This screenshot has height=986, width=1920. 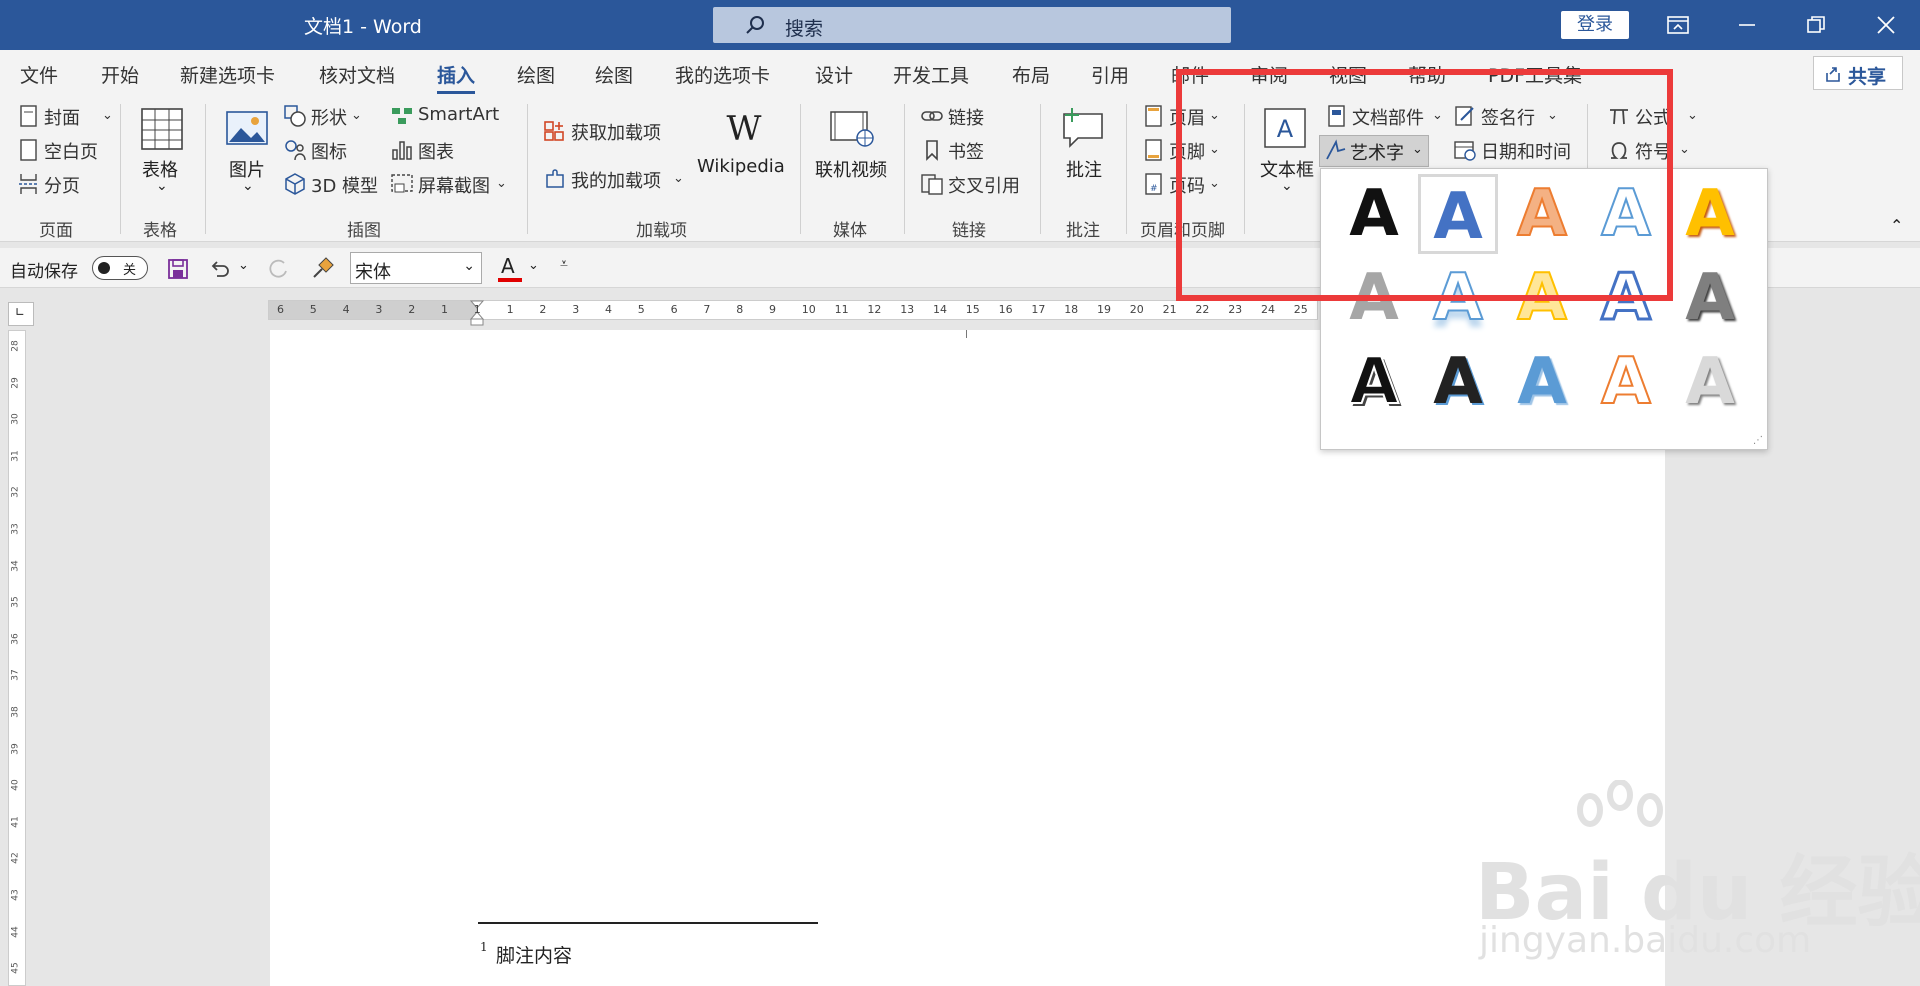 I want to click on online-video-button, so click(x=853, y=128).